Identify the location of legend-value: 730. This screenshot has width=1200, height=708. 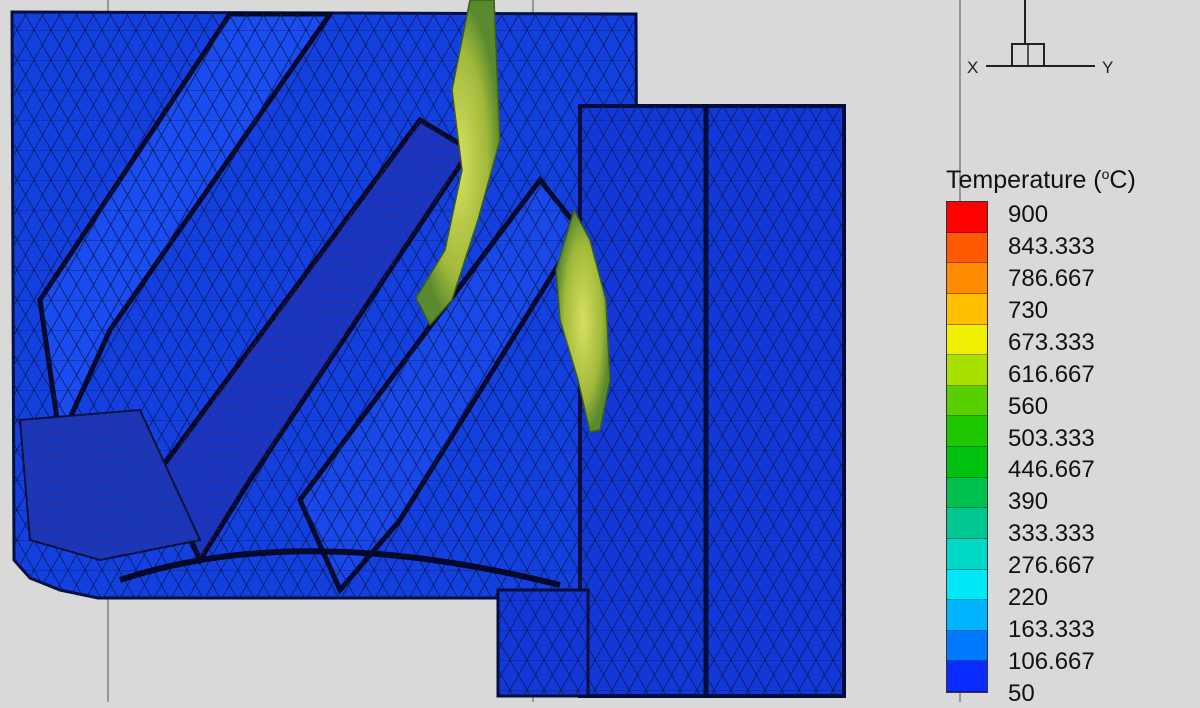
(1028, 310).